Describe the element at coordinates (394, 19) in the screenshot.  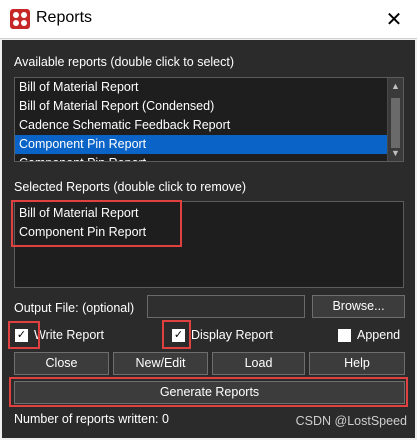
I see `close-icon: ✕` at that location.